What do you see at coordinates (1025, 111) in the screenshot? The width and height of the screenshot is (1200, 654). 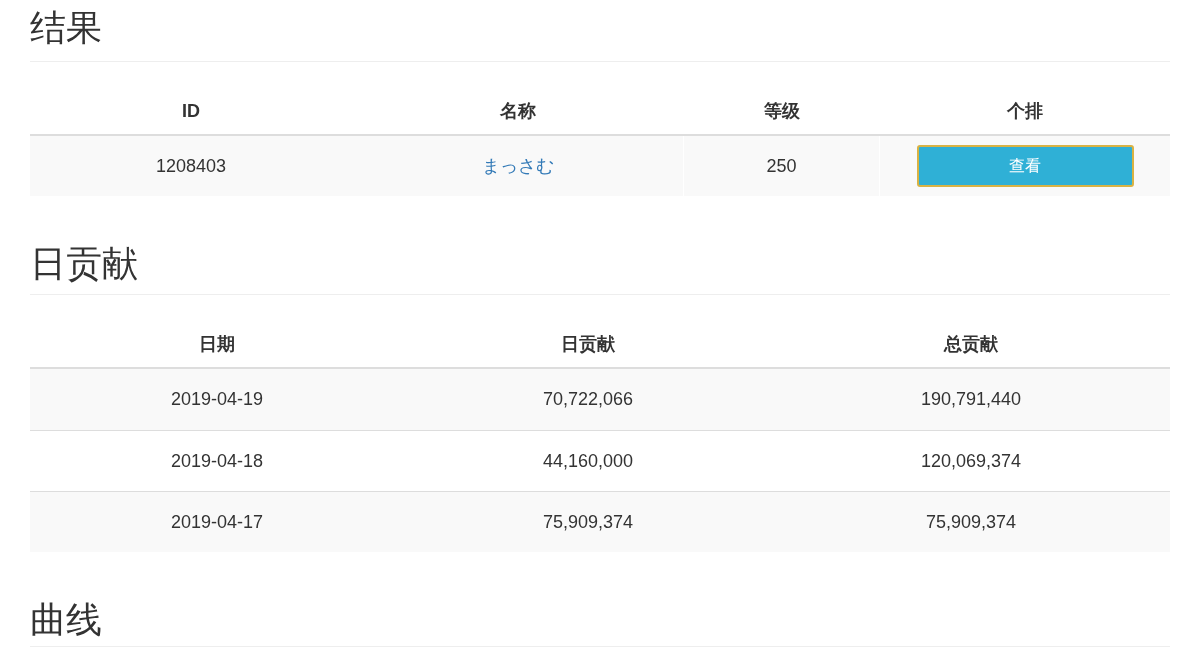 I see `column-header: 个排` at bounding box center [1025, 111].